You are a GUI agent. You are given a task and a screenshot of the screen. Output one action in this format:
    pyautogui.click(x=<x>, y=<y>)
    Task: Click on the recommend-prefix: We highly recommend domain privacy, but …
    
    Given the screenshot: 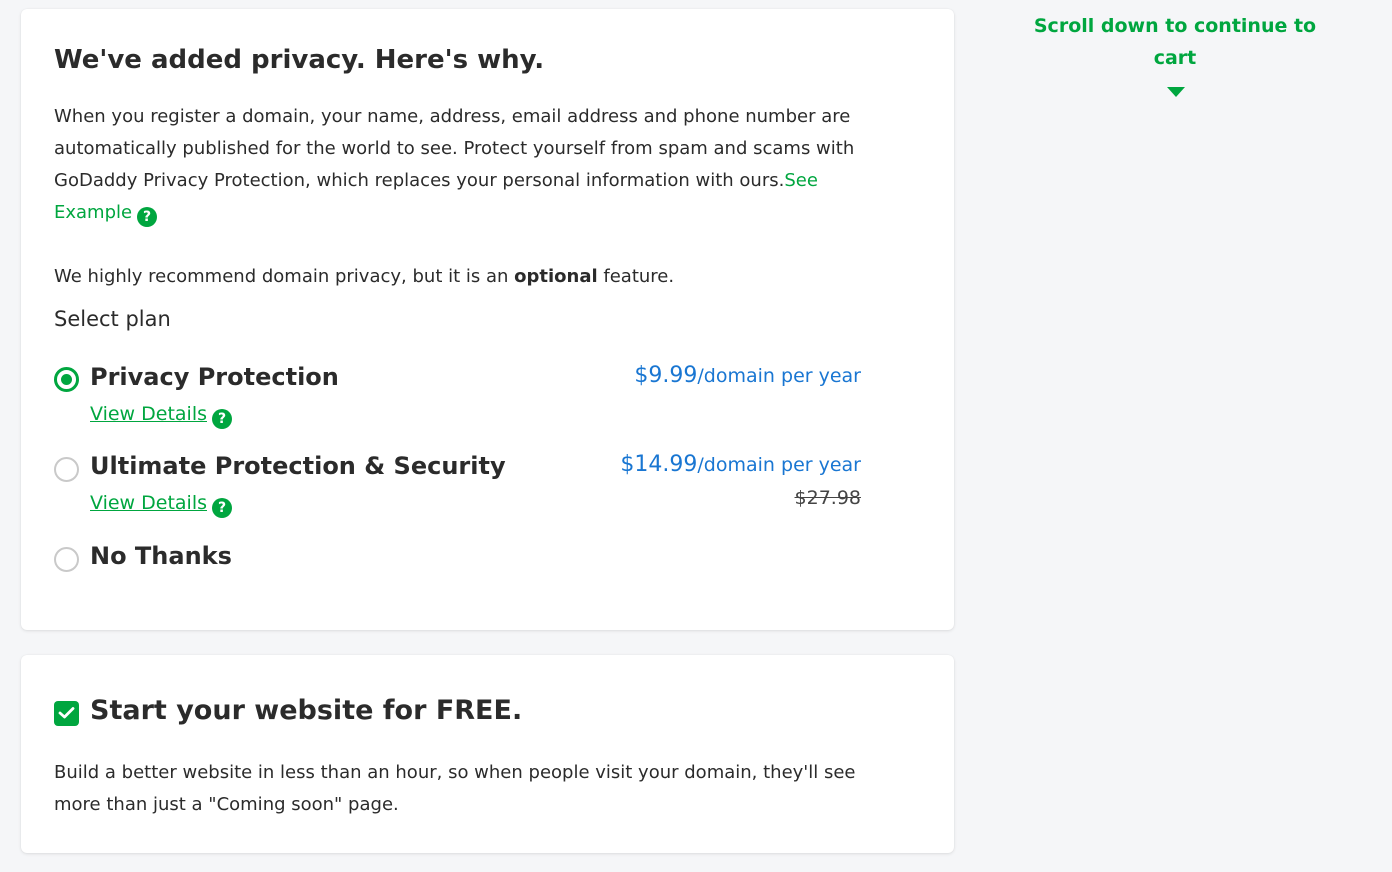 What is the action you would take?
    pyautogui.click(x=284, y=276)
    